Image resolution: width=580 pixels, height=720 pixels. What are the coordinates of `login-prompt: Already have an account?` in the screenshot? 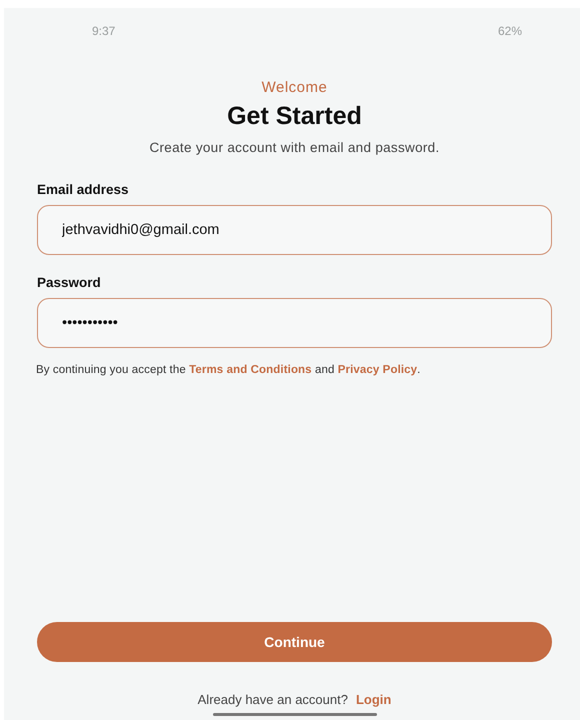 It's located at (273, 699).